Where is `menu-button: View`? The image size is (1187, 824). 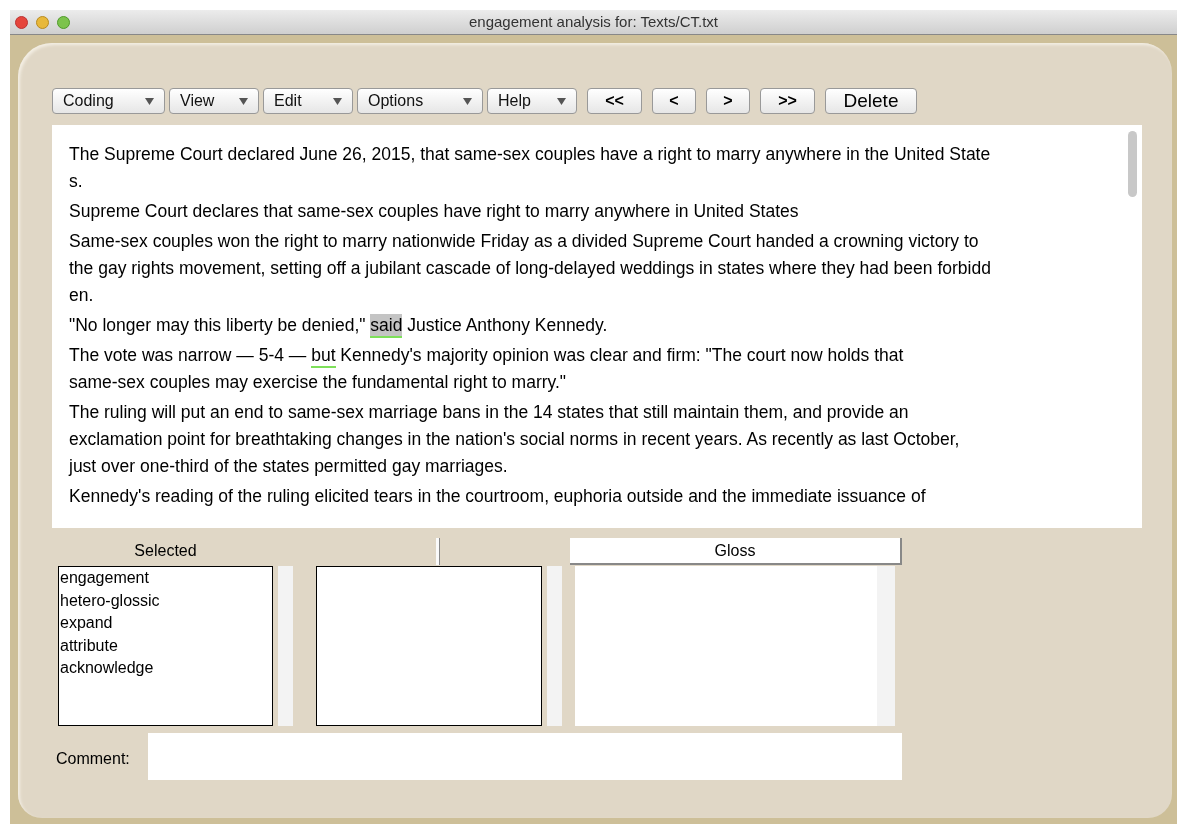 menu-button: View is located at coordinates (214, 101).